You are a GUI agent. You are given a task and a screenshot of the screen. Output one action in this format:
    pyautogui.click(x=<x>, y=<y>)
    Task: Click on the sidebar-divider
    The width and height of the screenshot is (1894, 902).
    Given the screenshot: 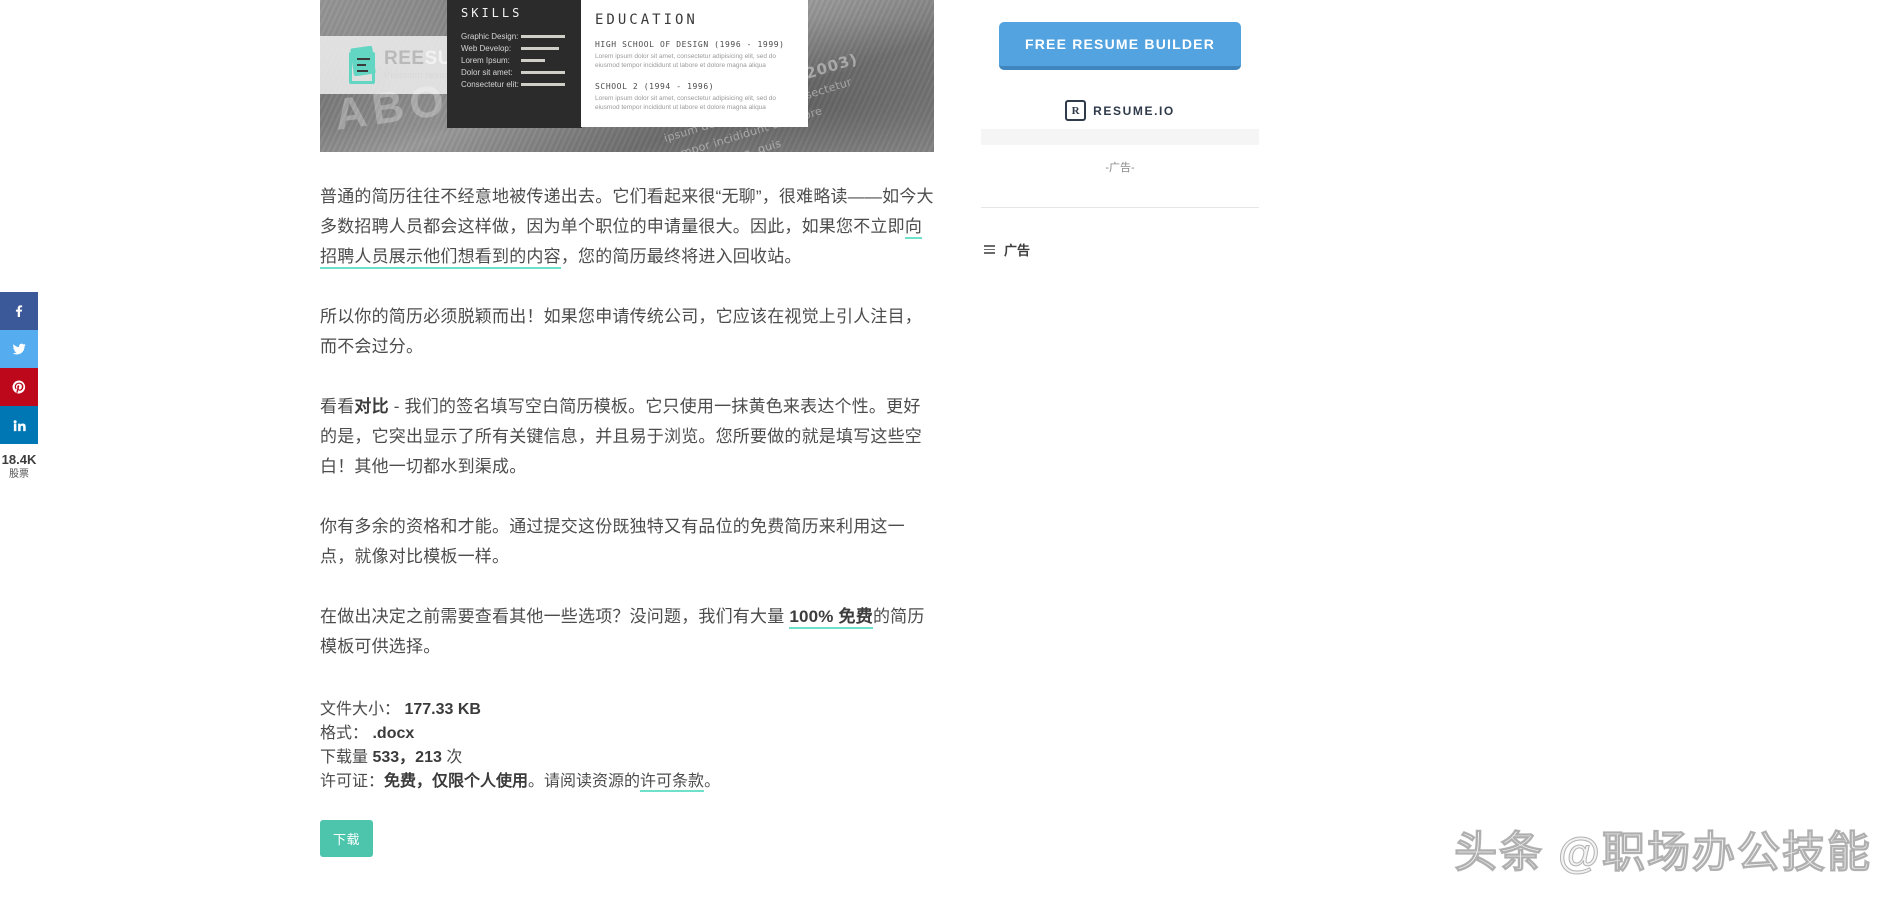 What is the action you would take?
    pyautogui.click(x=1120, y=207)
    